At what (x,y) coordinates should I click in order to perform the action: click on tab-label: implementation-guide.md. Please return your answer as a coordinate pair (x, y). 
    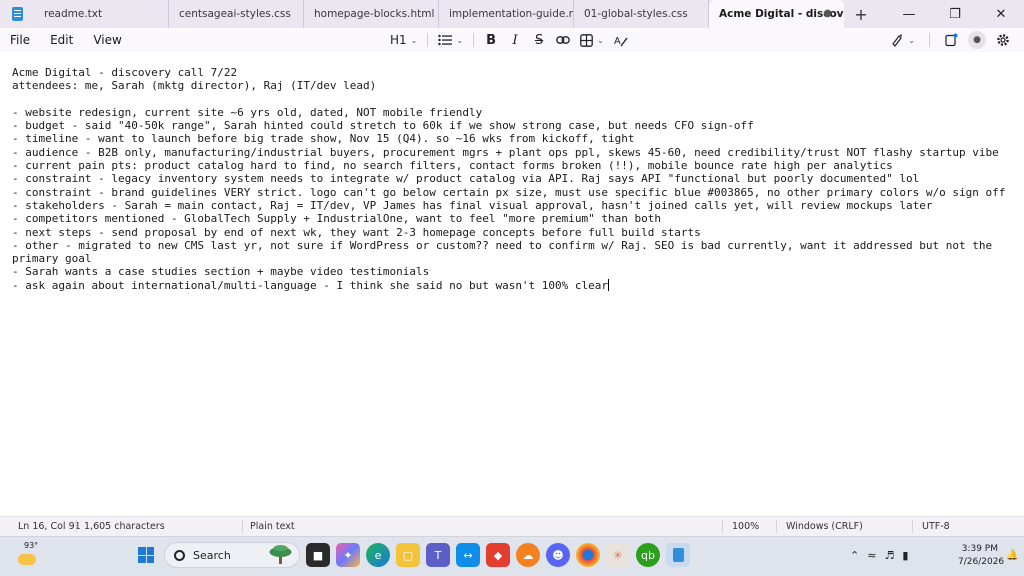
    Looking at the image, I should click on (511, 14).